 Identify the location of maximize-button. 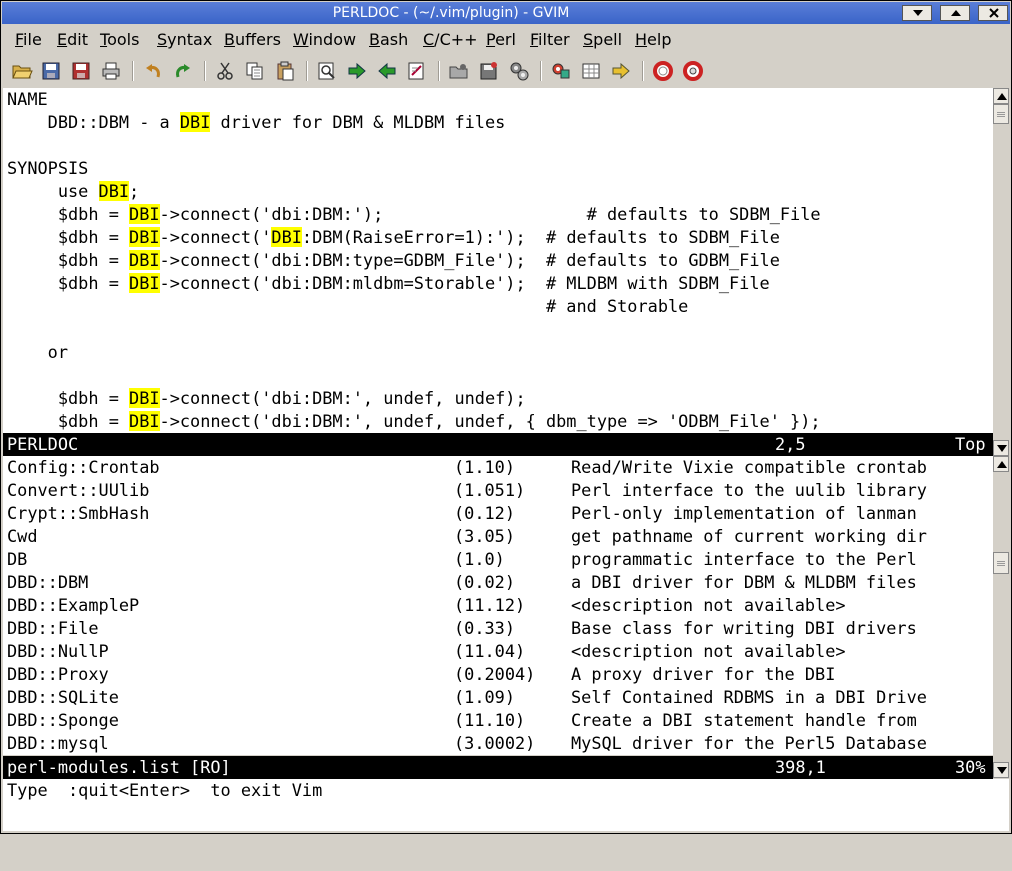
(955, 13).